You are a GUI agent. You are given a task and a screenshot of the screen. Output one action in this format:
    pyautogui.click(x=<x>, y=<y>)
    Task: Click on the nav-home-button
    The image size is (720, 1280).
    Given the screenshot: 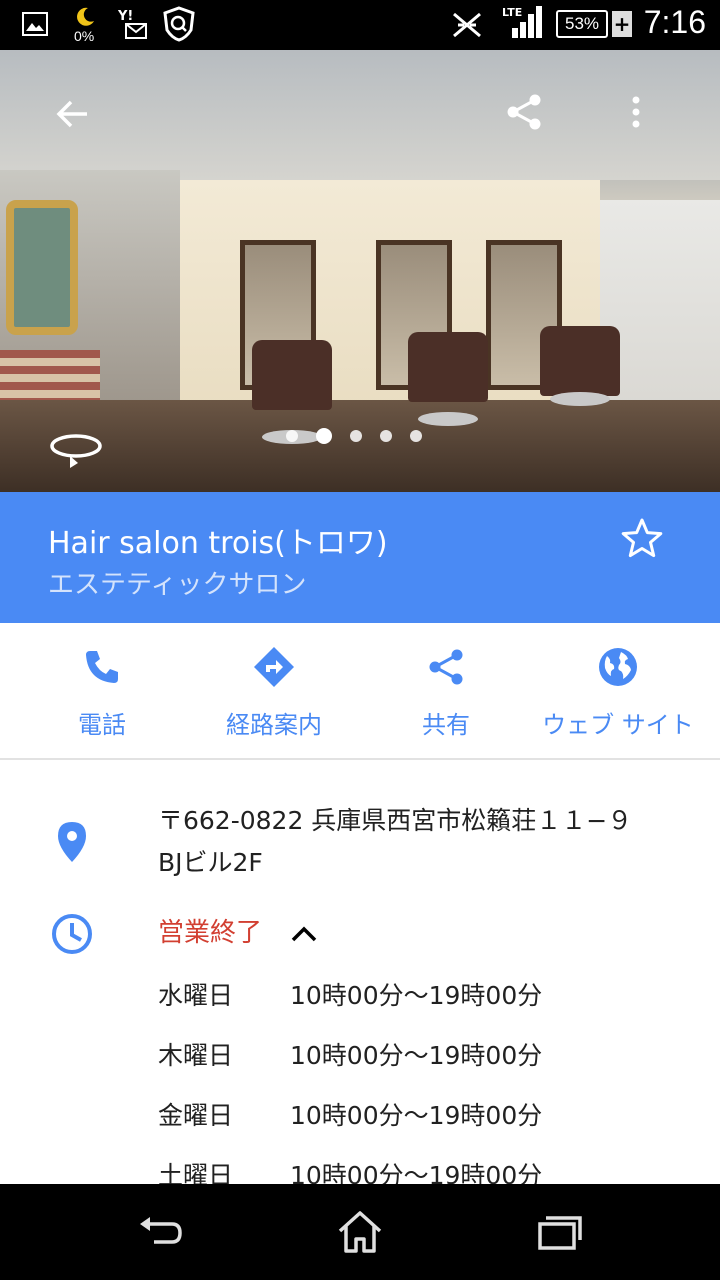 What is the action you would take?
    pyautogui.click(x=360, y=1232)
    